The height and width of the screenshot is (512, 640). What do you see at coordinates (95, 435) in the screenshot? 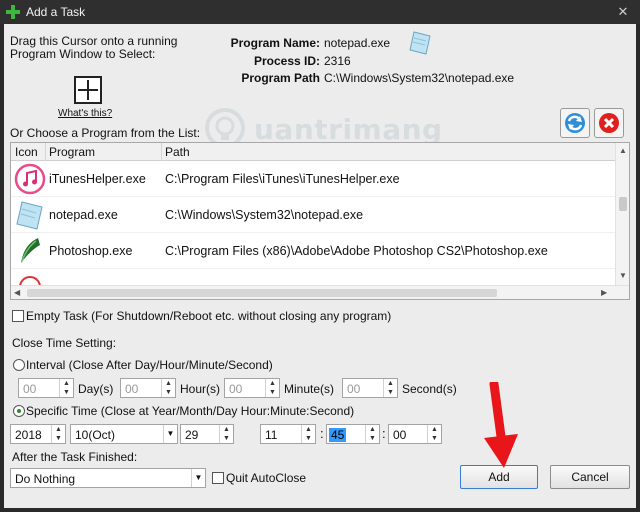
I see `month-value: 10(Oct)` at bounding box center [95, 435].